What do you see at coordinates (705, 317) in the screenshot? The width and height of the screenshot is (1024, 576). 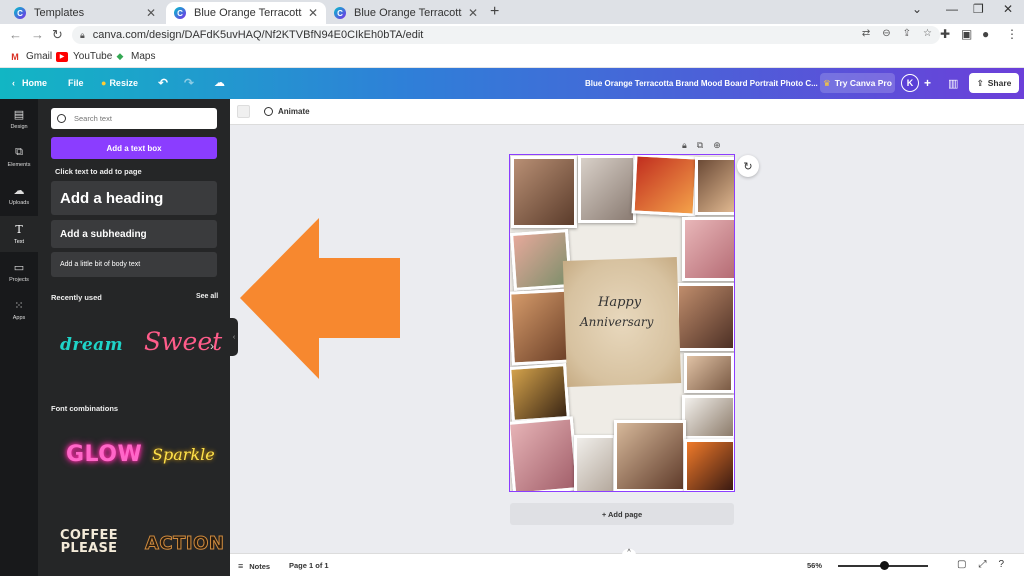 I see `photo-couple-dinner` at bounding box center [705, 317].